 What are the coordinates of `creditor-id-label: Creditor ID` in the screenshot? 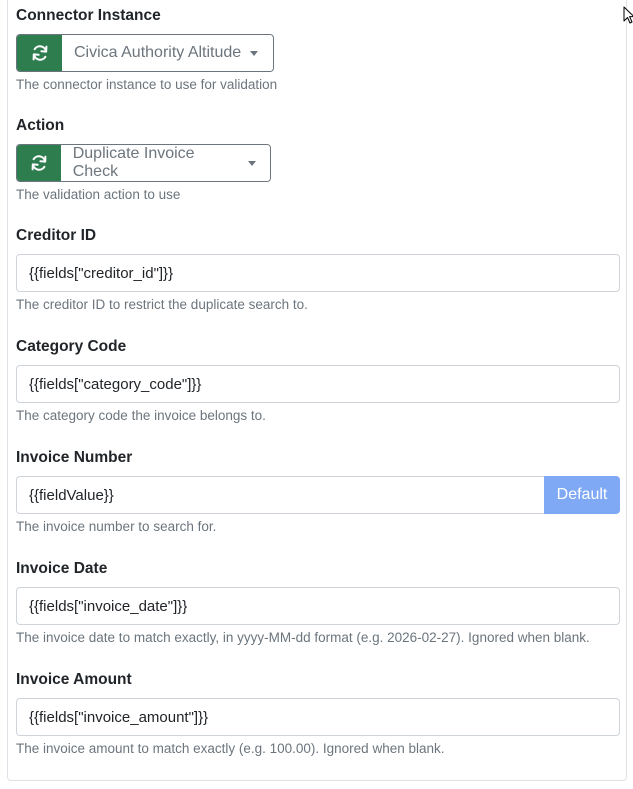 It's located at (56, 235).